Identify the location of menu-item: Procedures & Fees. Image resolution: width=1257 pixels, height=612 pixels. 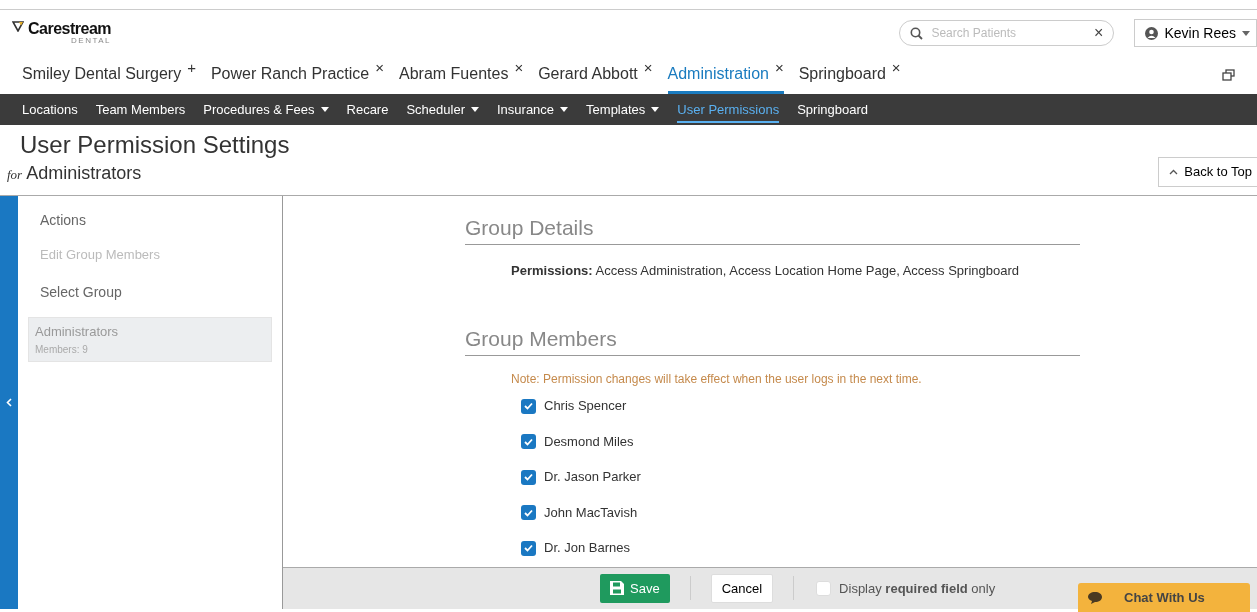
(266, 109).